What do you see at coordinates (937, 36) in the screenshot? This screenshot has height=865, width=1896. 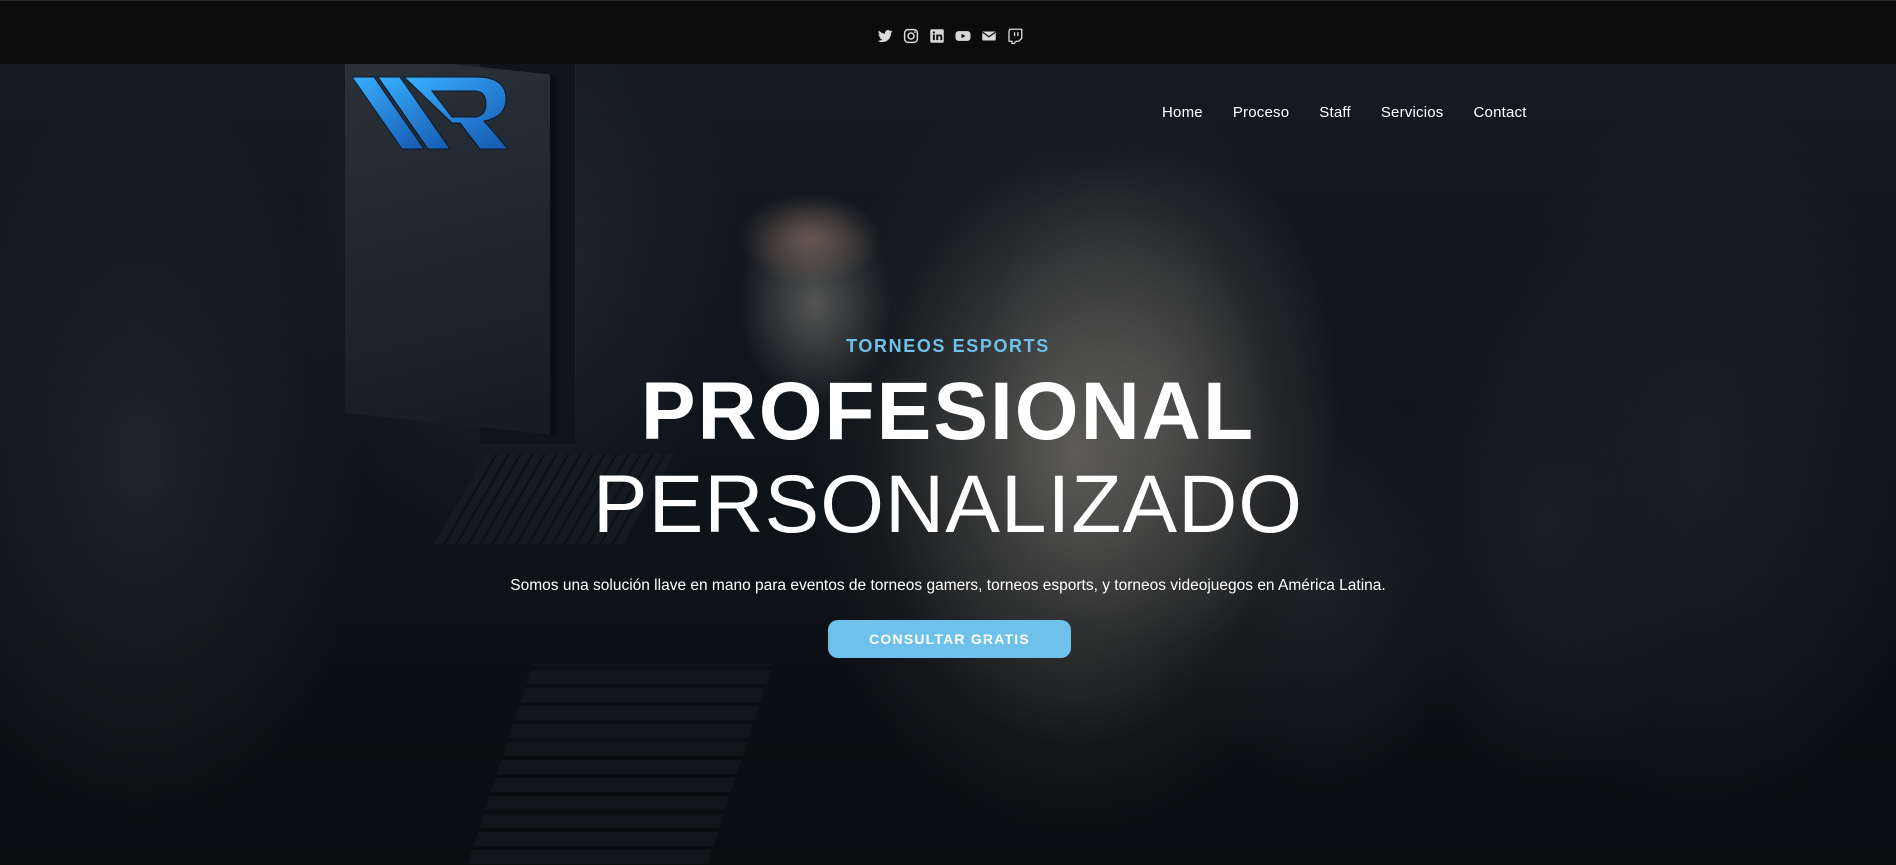 I see `linkedin-icon` at bounding box center [937, 36].